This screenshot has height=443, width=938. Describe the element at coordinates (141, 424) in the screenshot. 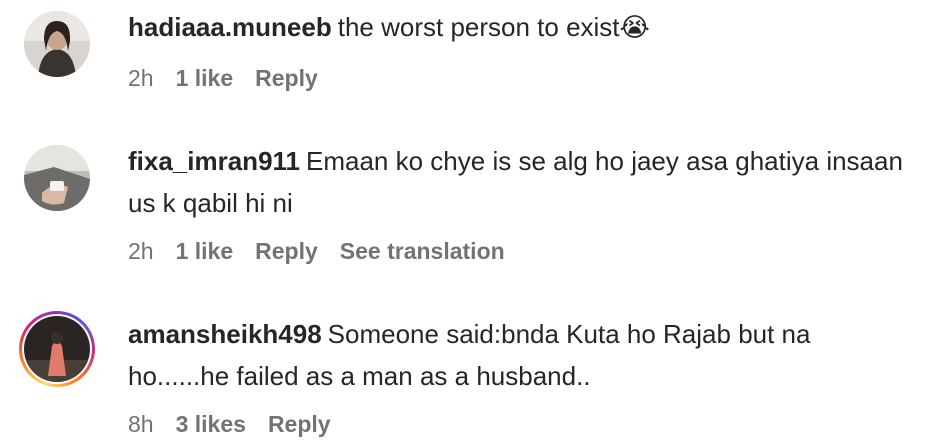

I see `comment-timestamp: 8h` at that location.